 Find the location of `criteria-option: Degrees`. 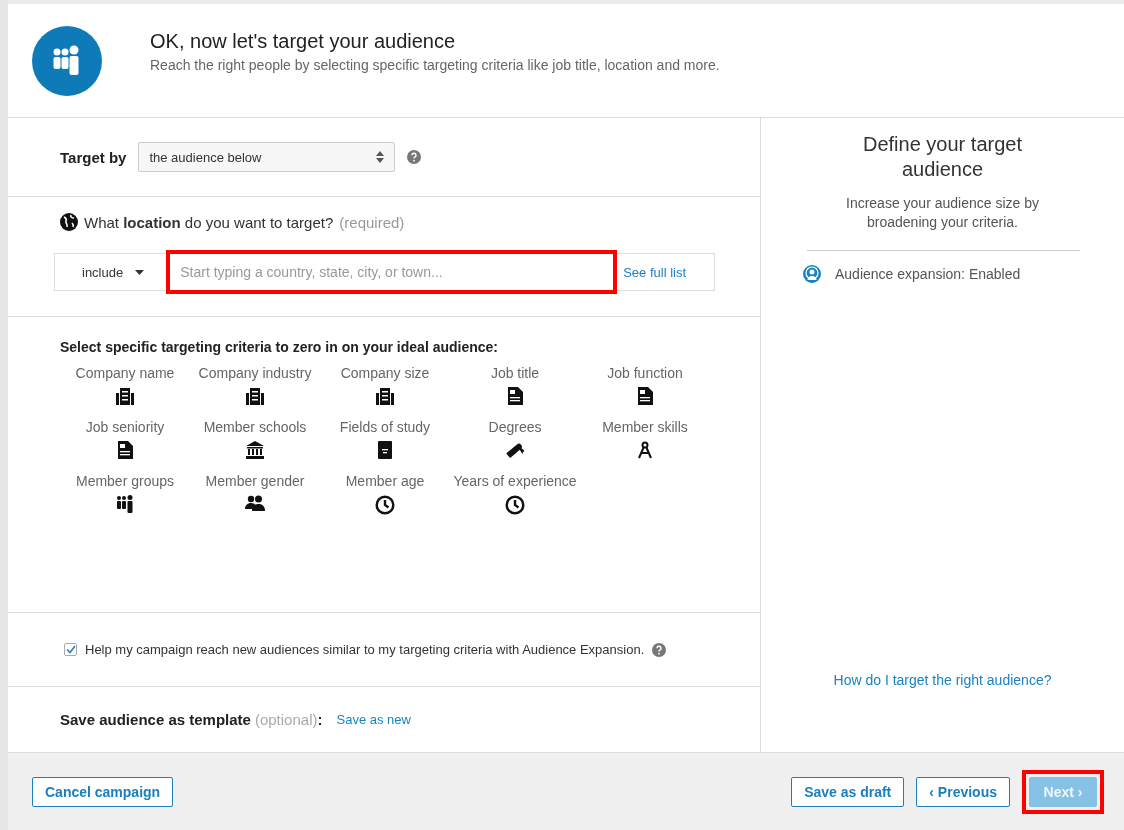

criteria-option: Degrees is located at coordinates (515, 439).